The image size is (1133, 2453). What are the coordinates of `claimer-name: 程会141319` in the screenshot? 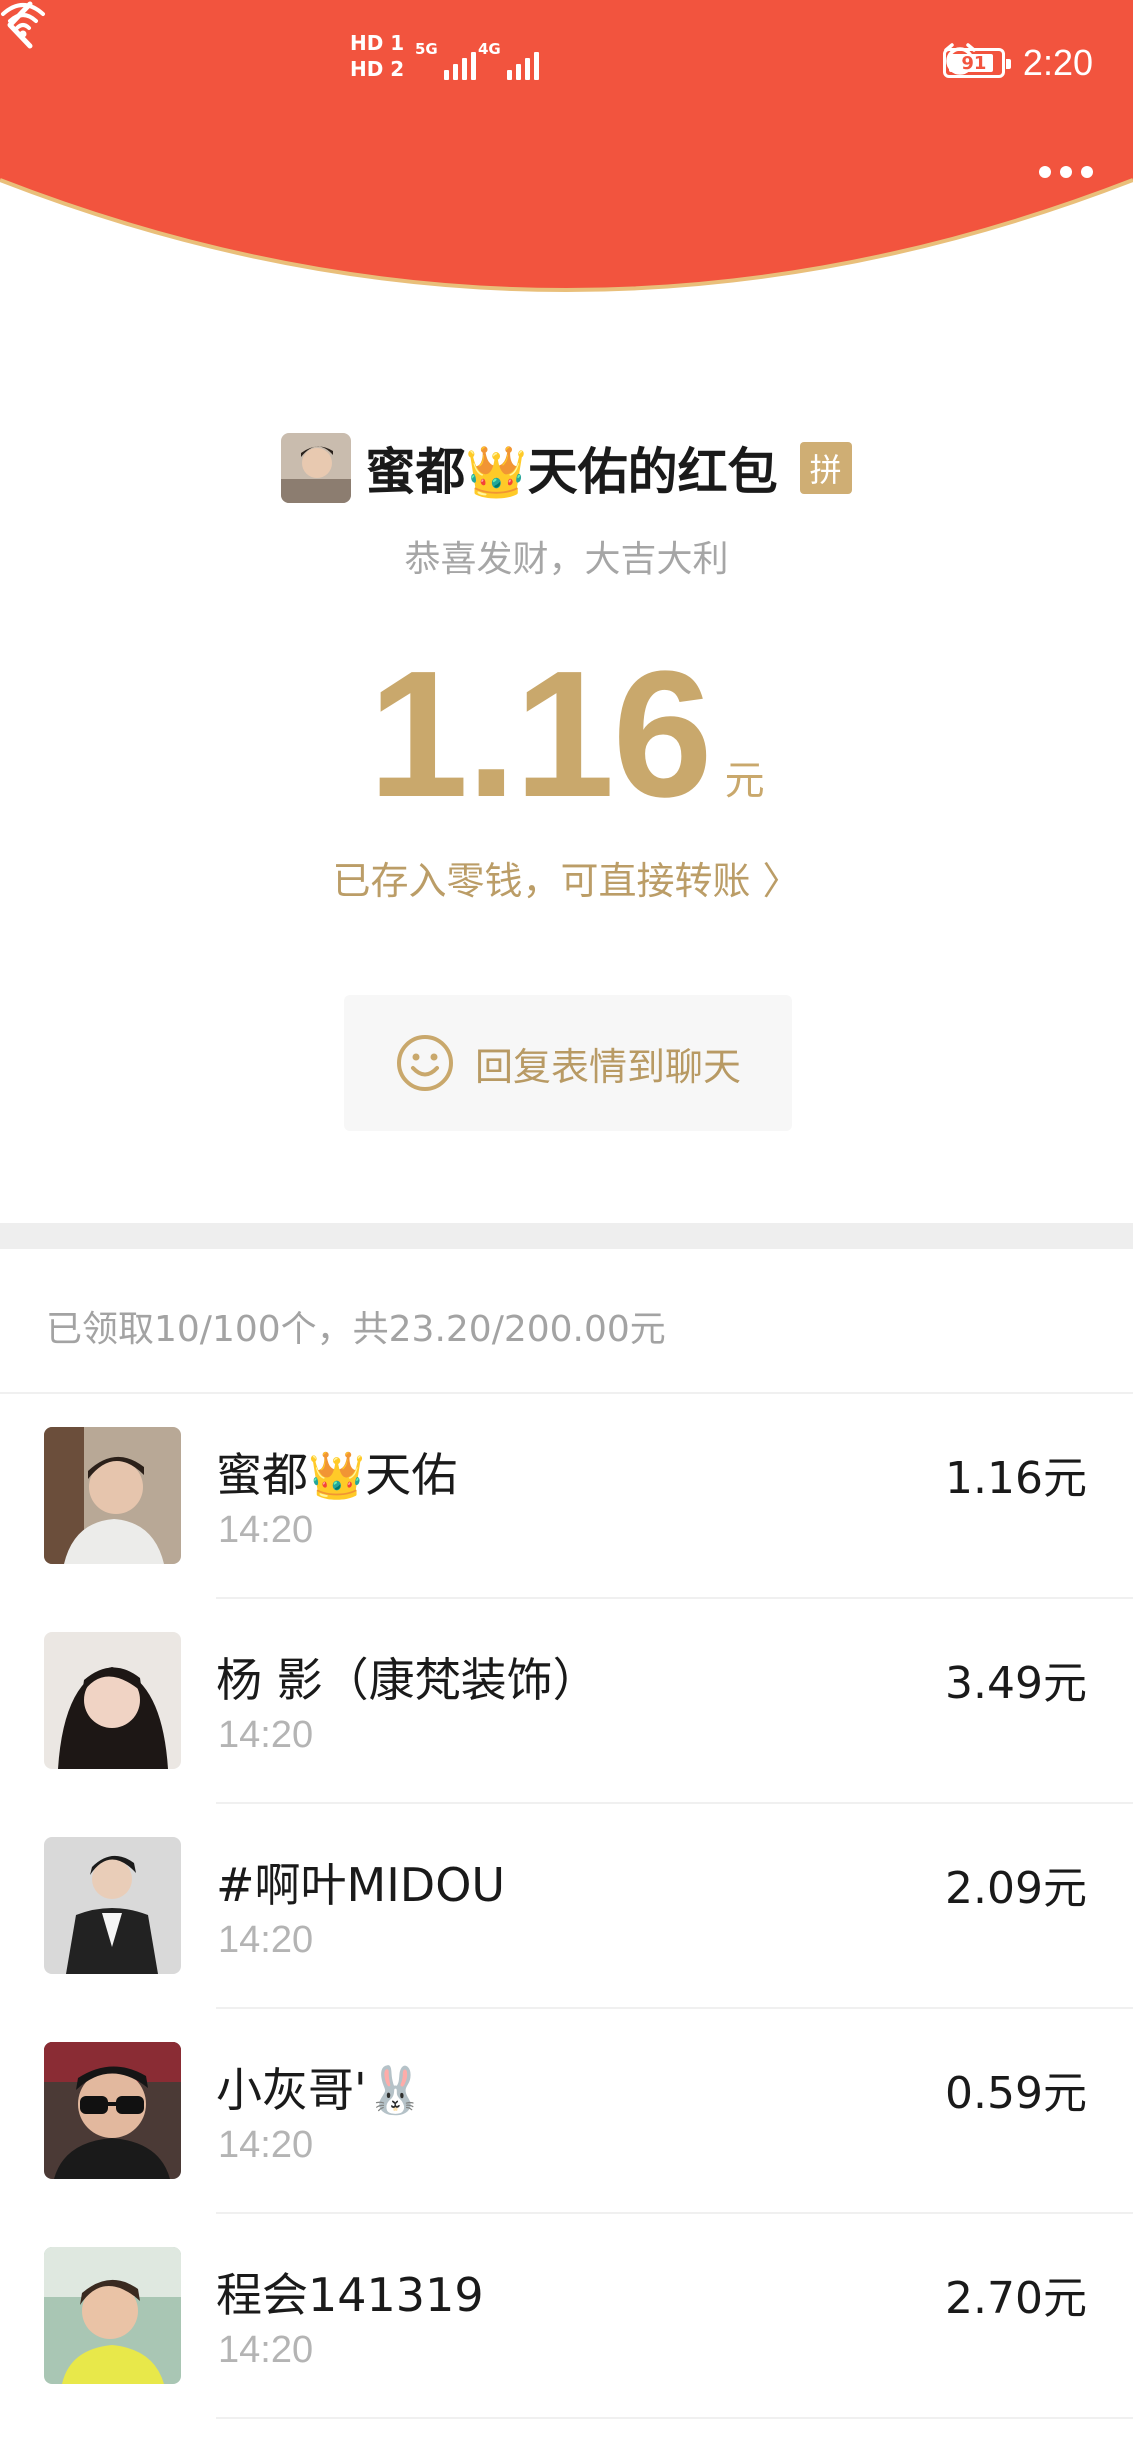 It's located at (350, 2295).